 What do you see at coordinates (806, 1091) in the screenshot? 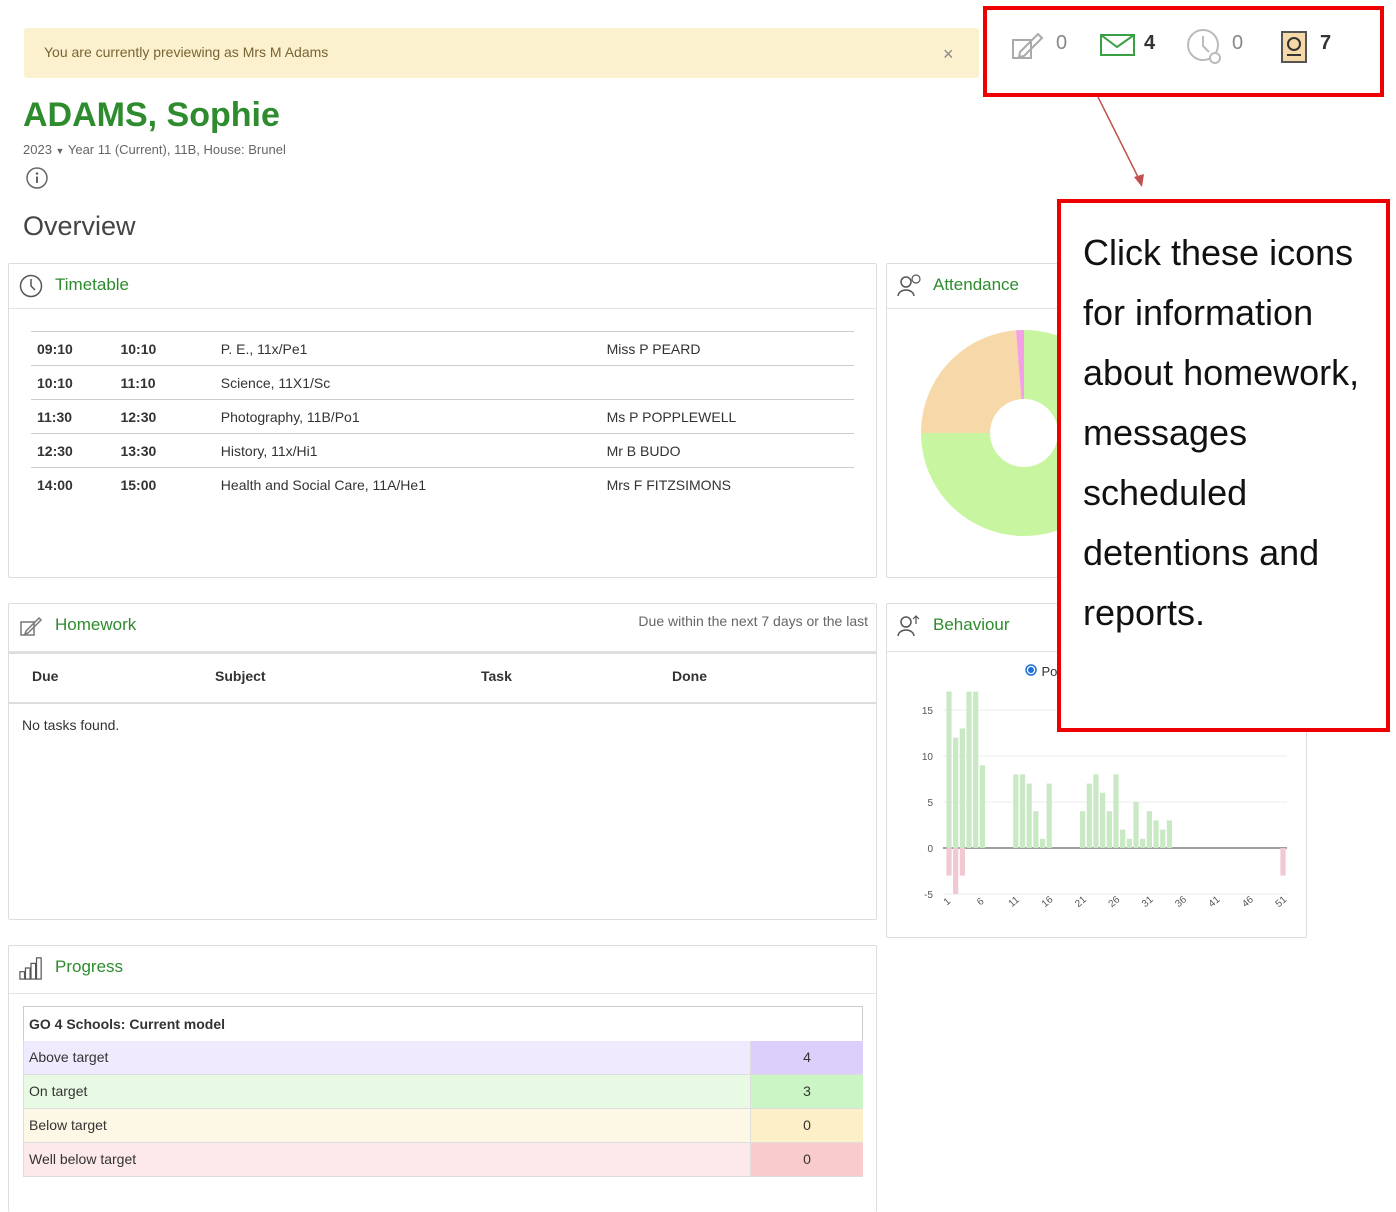
I see `progress-value: 3` at bounding box center [806, 1091].